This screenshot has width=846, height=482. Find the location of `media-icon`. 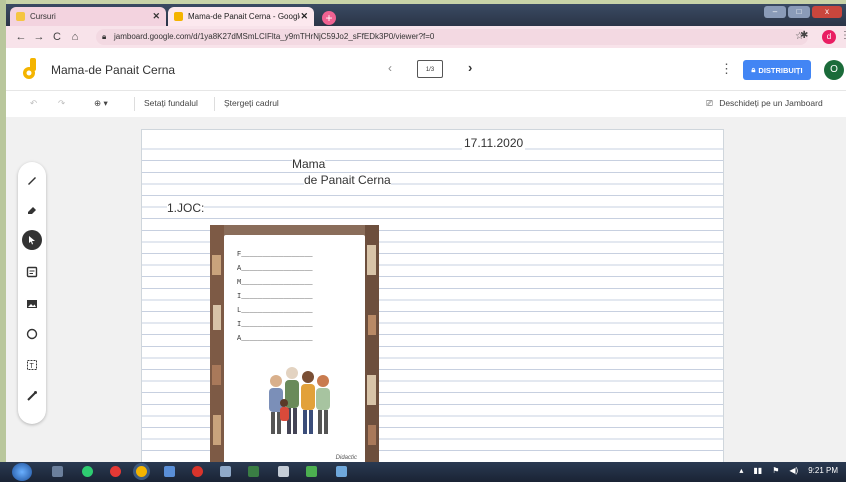

media-icon is located at coordinates (225, 471).